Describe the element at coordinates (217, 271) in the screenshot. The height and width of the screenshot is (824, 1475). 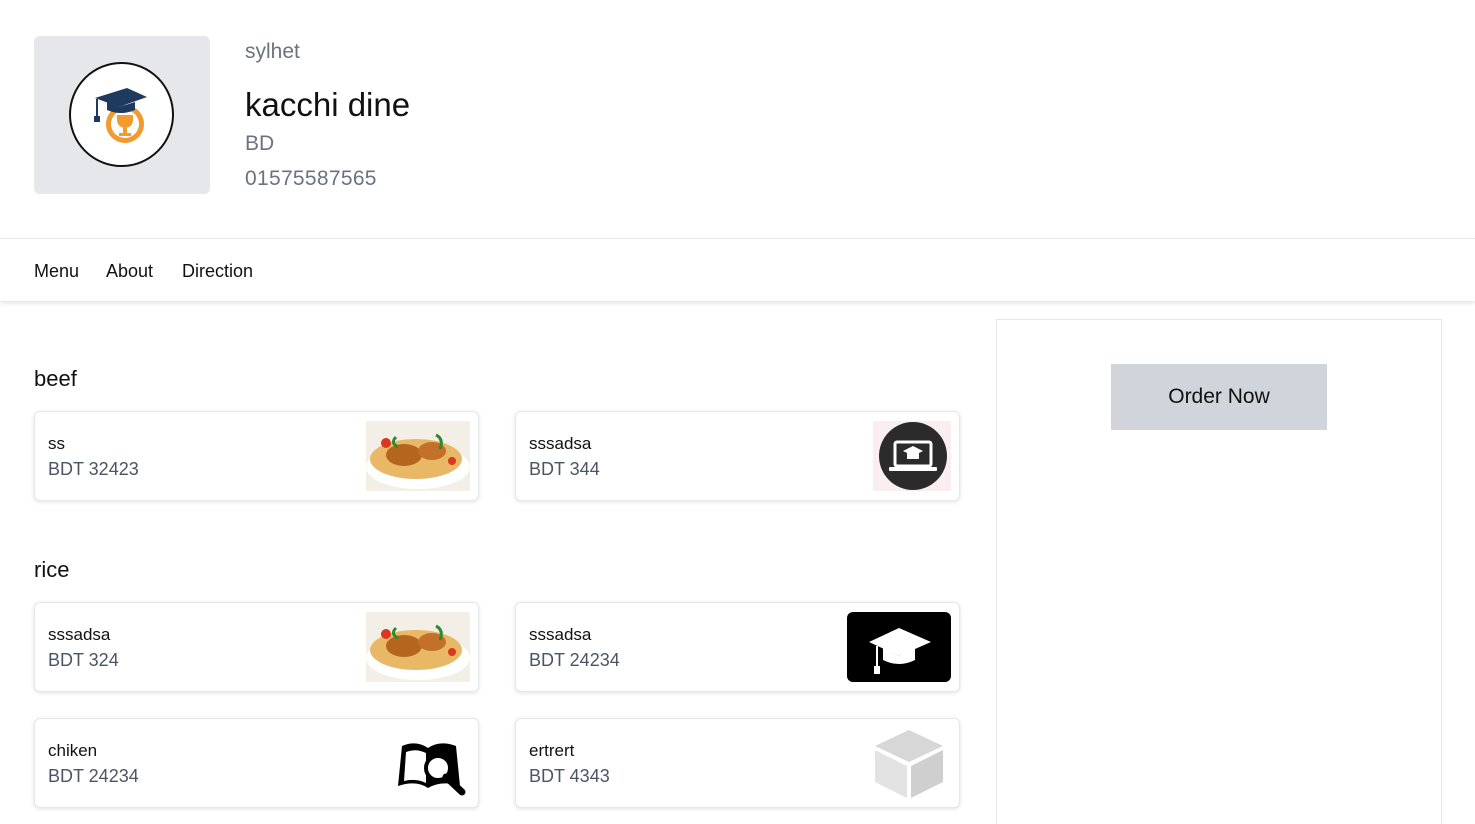
I see `nav-tab-direction: Direction` at that location.